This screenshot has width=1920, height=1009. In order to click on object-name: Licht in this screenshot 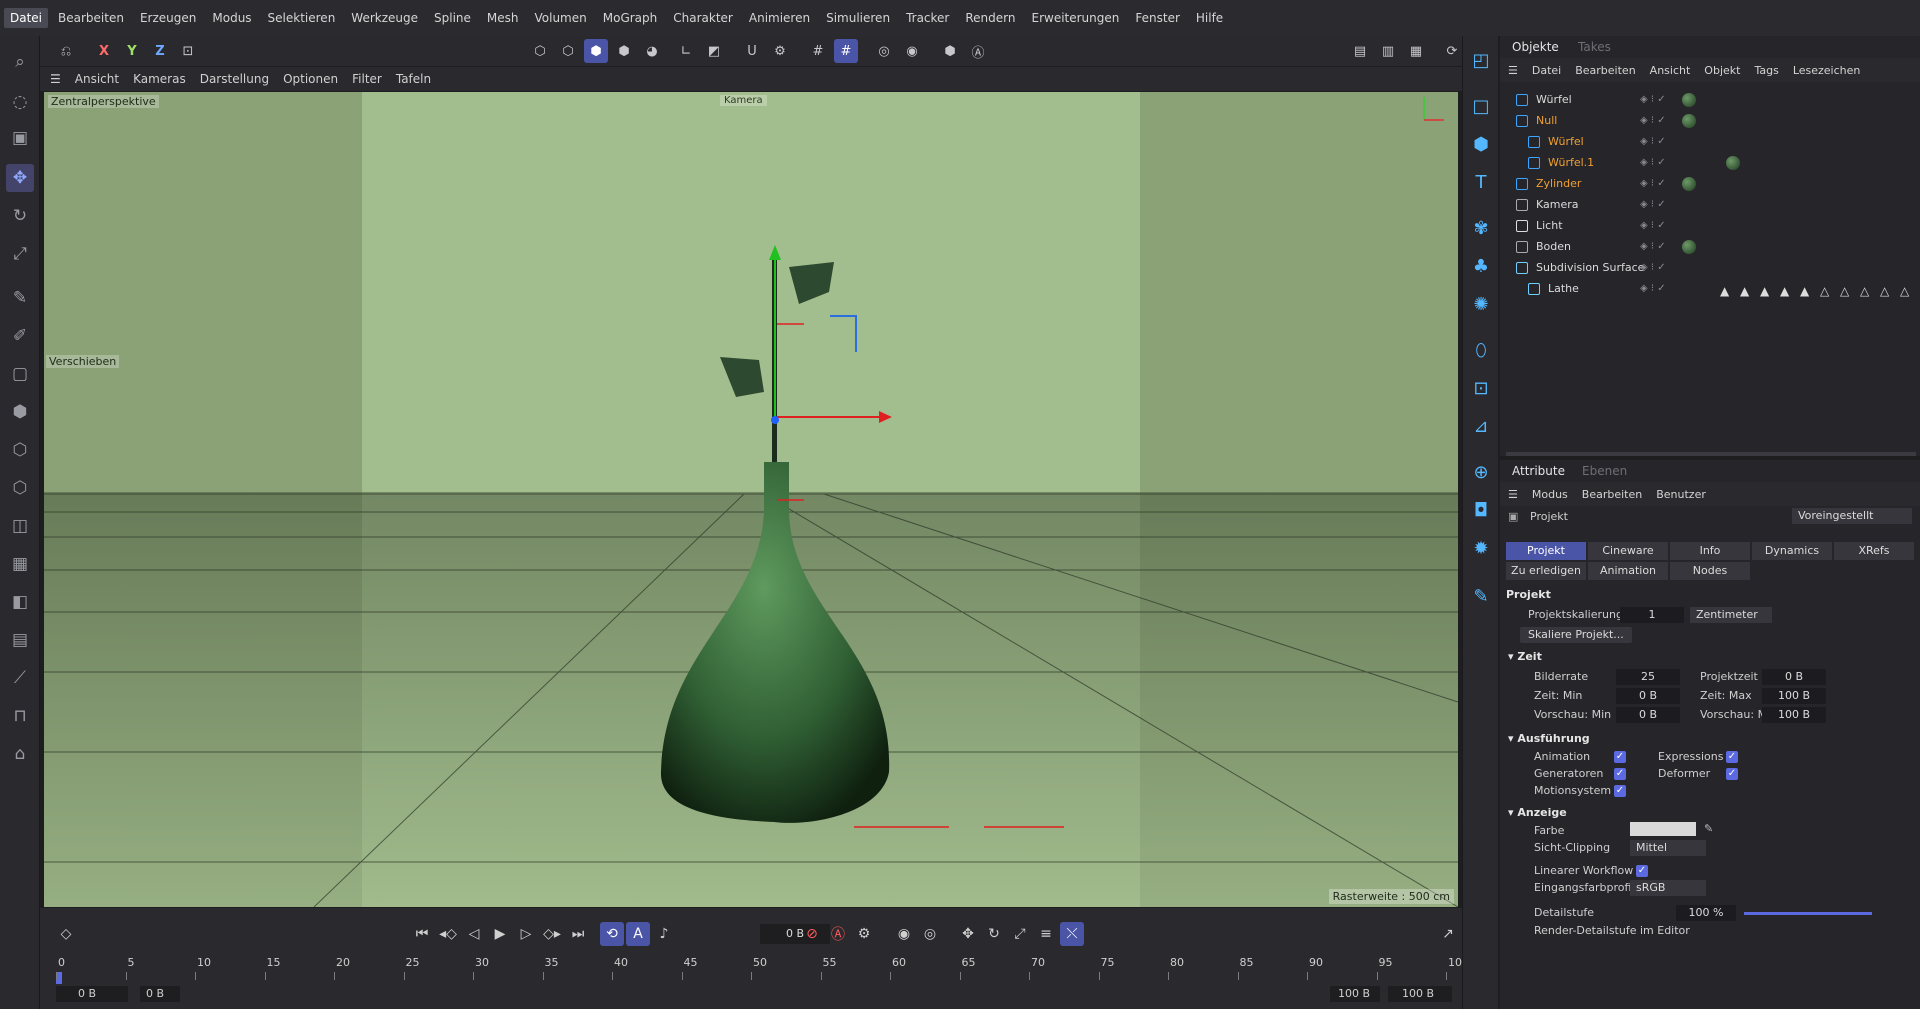, I will do `click(1549, 226)`.